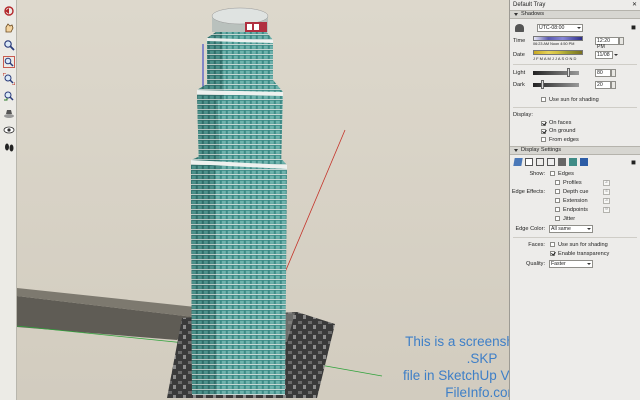  What do you see at coordinates (600, 85) in the screenshot?
I see `dark-value: 20` at bounding box center [600, 85].